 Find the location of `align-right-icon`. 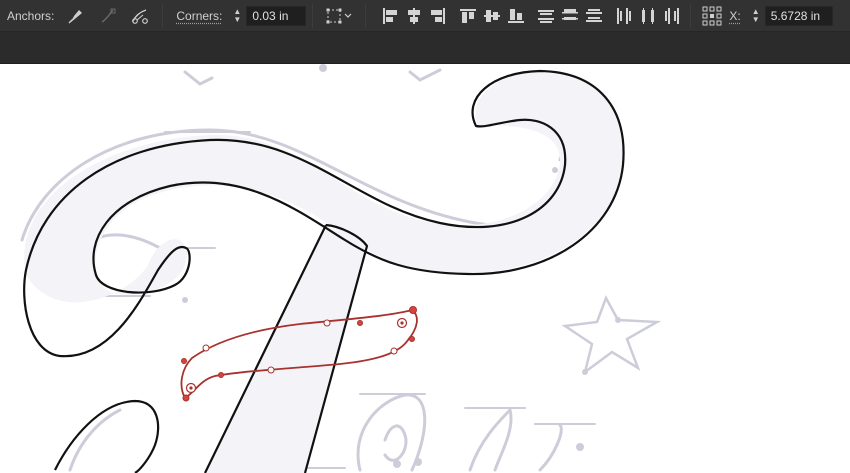

align-right-icon is located at coordinates (438, 15).